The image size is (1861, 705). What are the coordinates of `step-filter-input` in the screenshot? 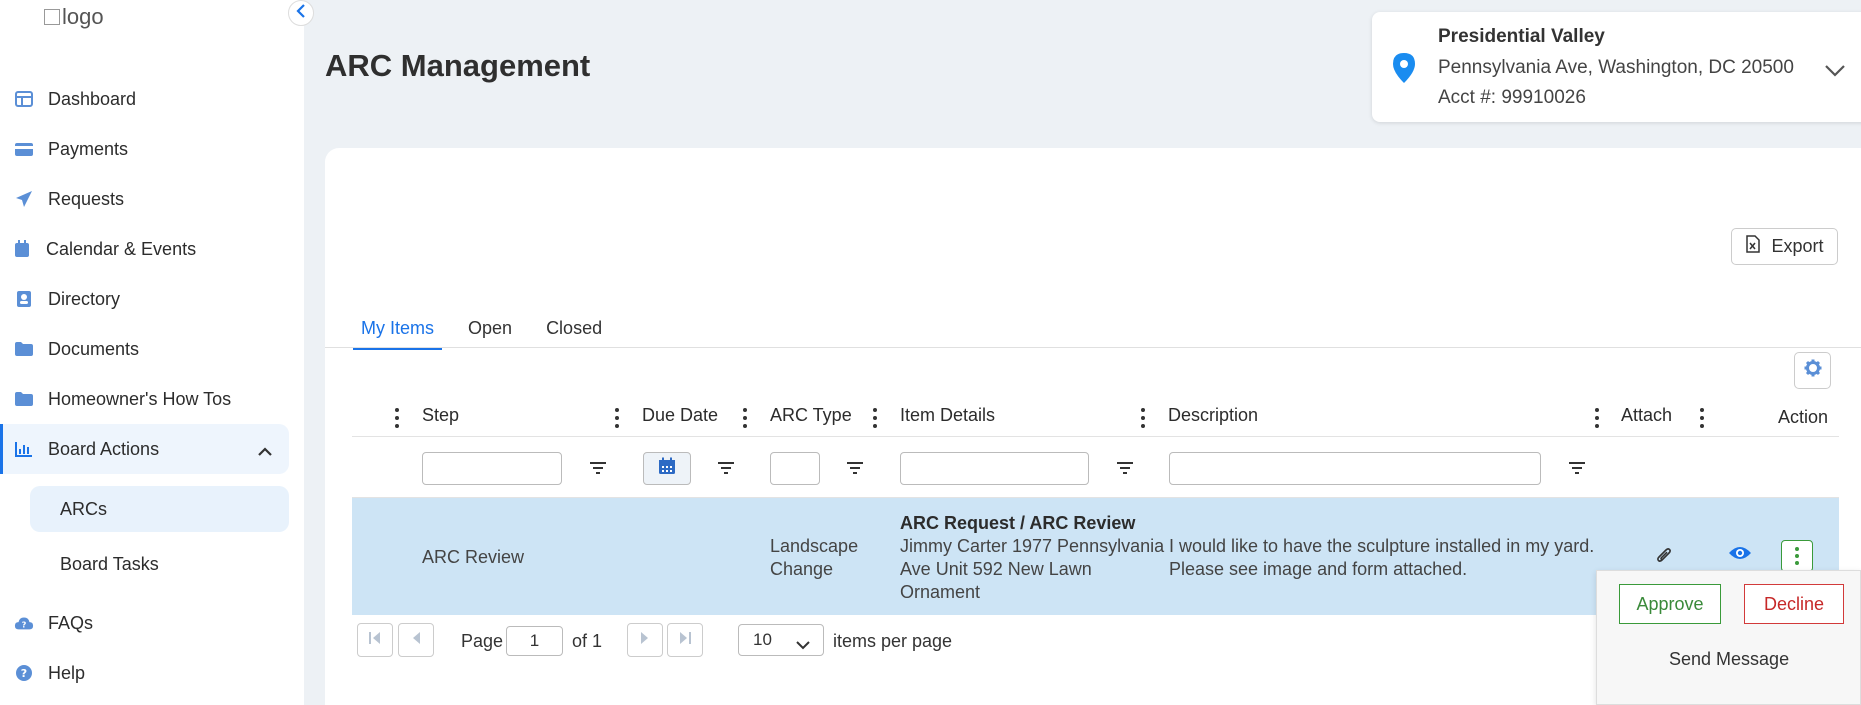 It's located at (492, 468).